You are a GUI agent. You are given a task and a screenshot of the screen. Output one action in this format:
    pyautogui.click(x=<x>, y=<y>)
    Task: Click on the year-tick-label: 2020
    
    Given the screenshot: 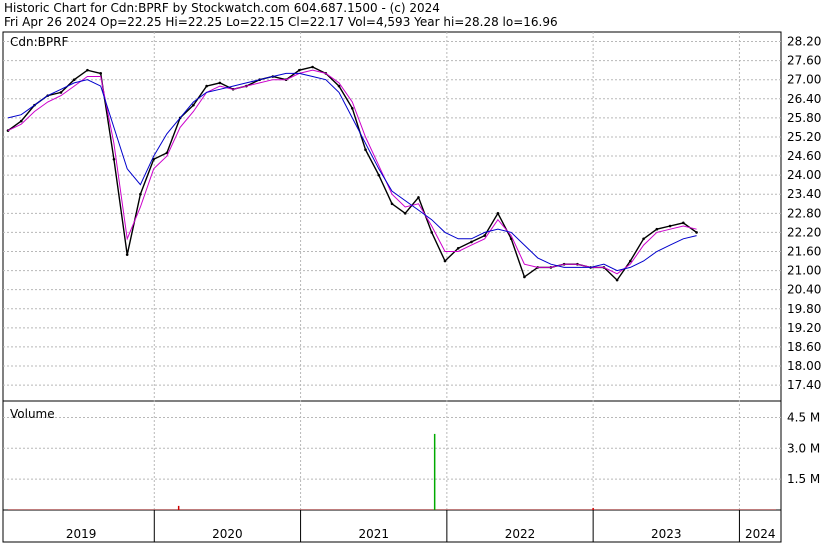 What is the action you would take?
    pyautogui.click(x=227, y=534)
    